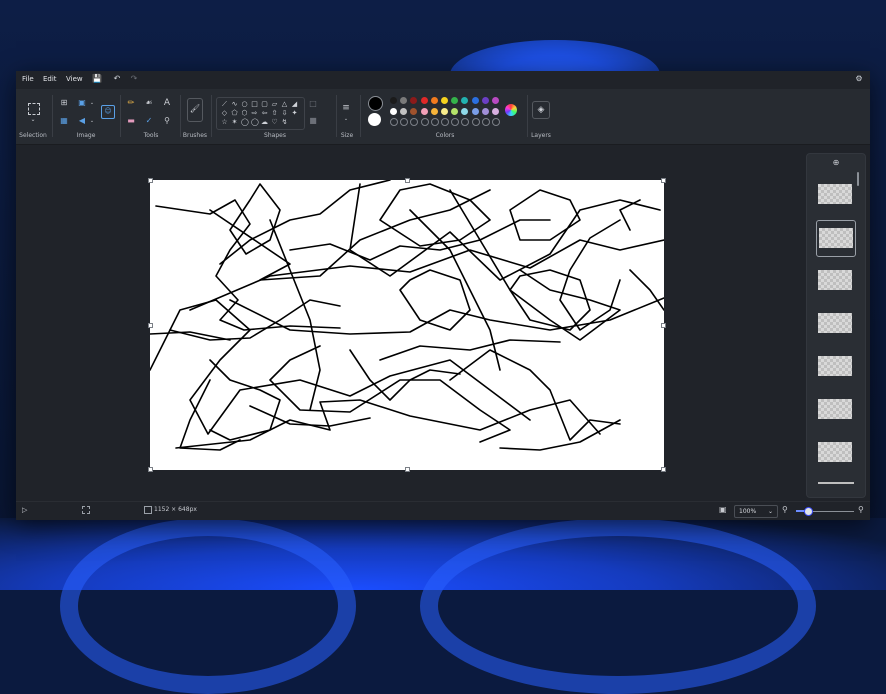  What do you see at coordinates (264, 113) in the screenshot?
I see `left-arrow-shape-icon: ⇦` at bounding box center [264, 113].